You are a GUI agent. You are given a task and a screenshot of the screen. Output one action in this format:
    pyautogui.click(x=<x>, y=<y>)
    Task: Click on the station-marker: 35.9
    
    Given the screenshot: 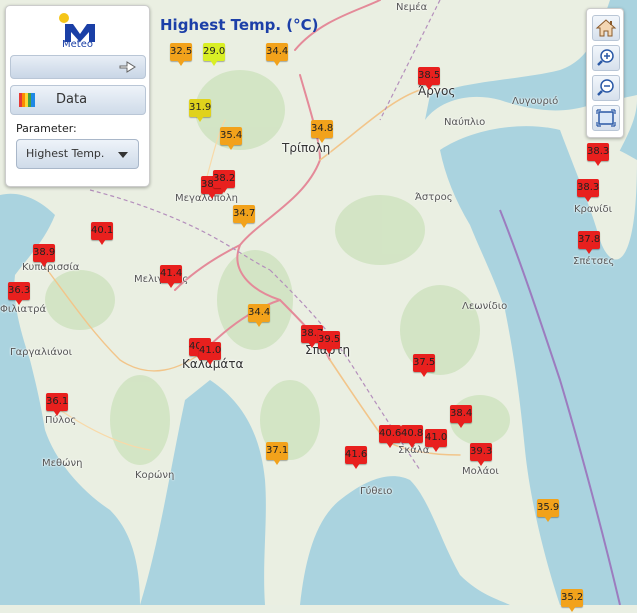 What is the action you would take?
    pyautogui.click(x=548, y=511)
    